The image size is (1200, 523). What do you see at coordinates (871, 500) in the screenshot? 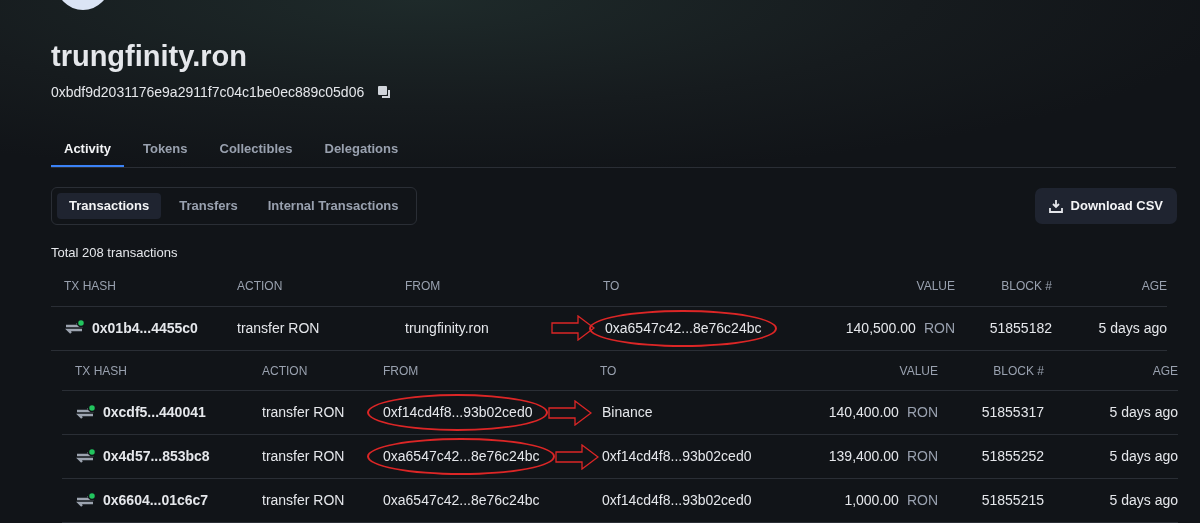
I see `value-amount: 1,000.00` at bounding box center [871, 500].